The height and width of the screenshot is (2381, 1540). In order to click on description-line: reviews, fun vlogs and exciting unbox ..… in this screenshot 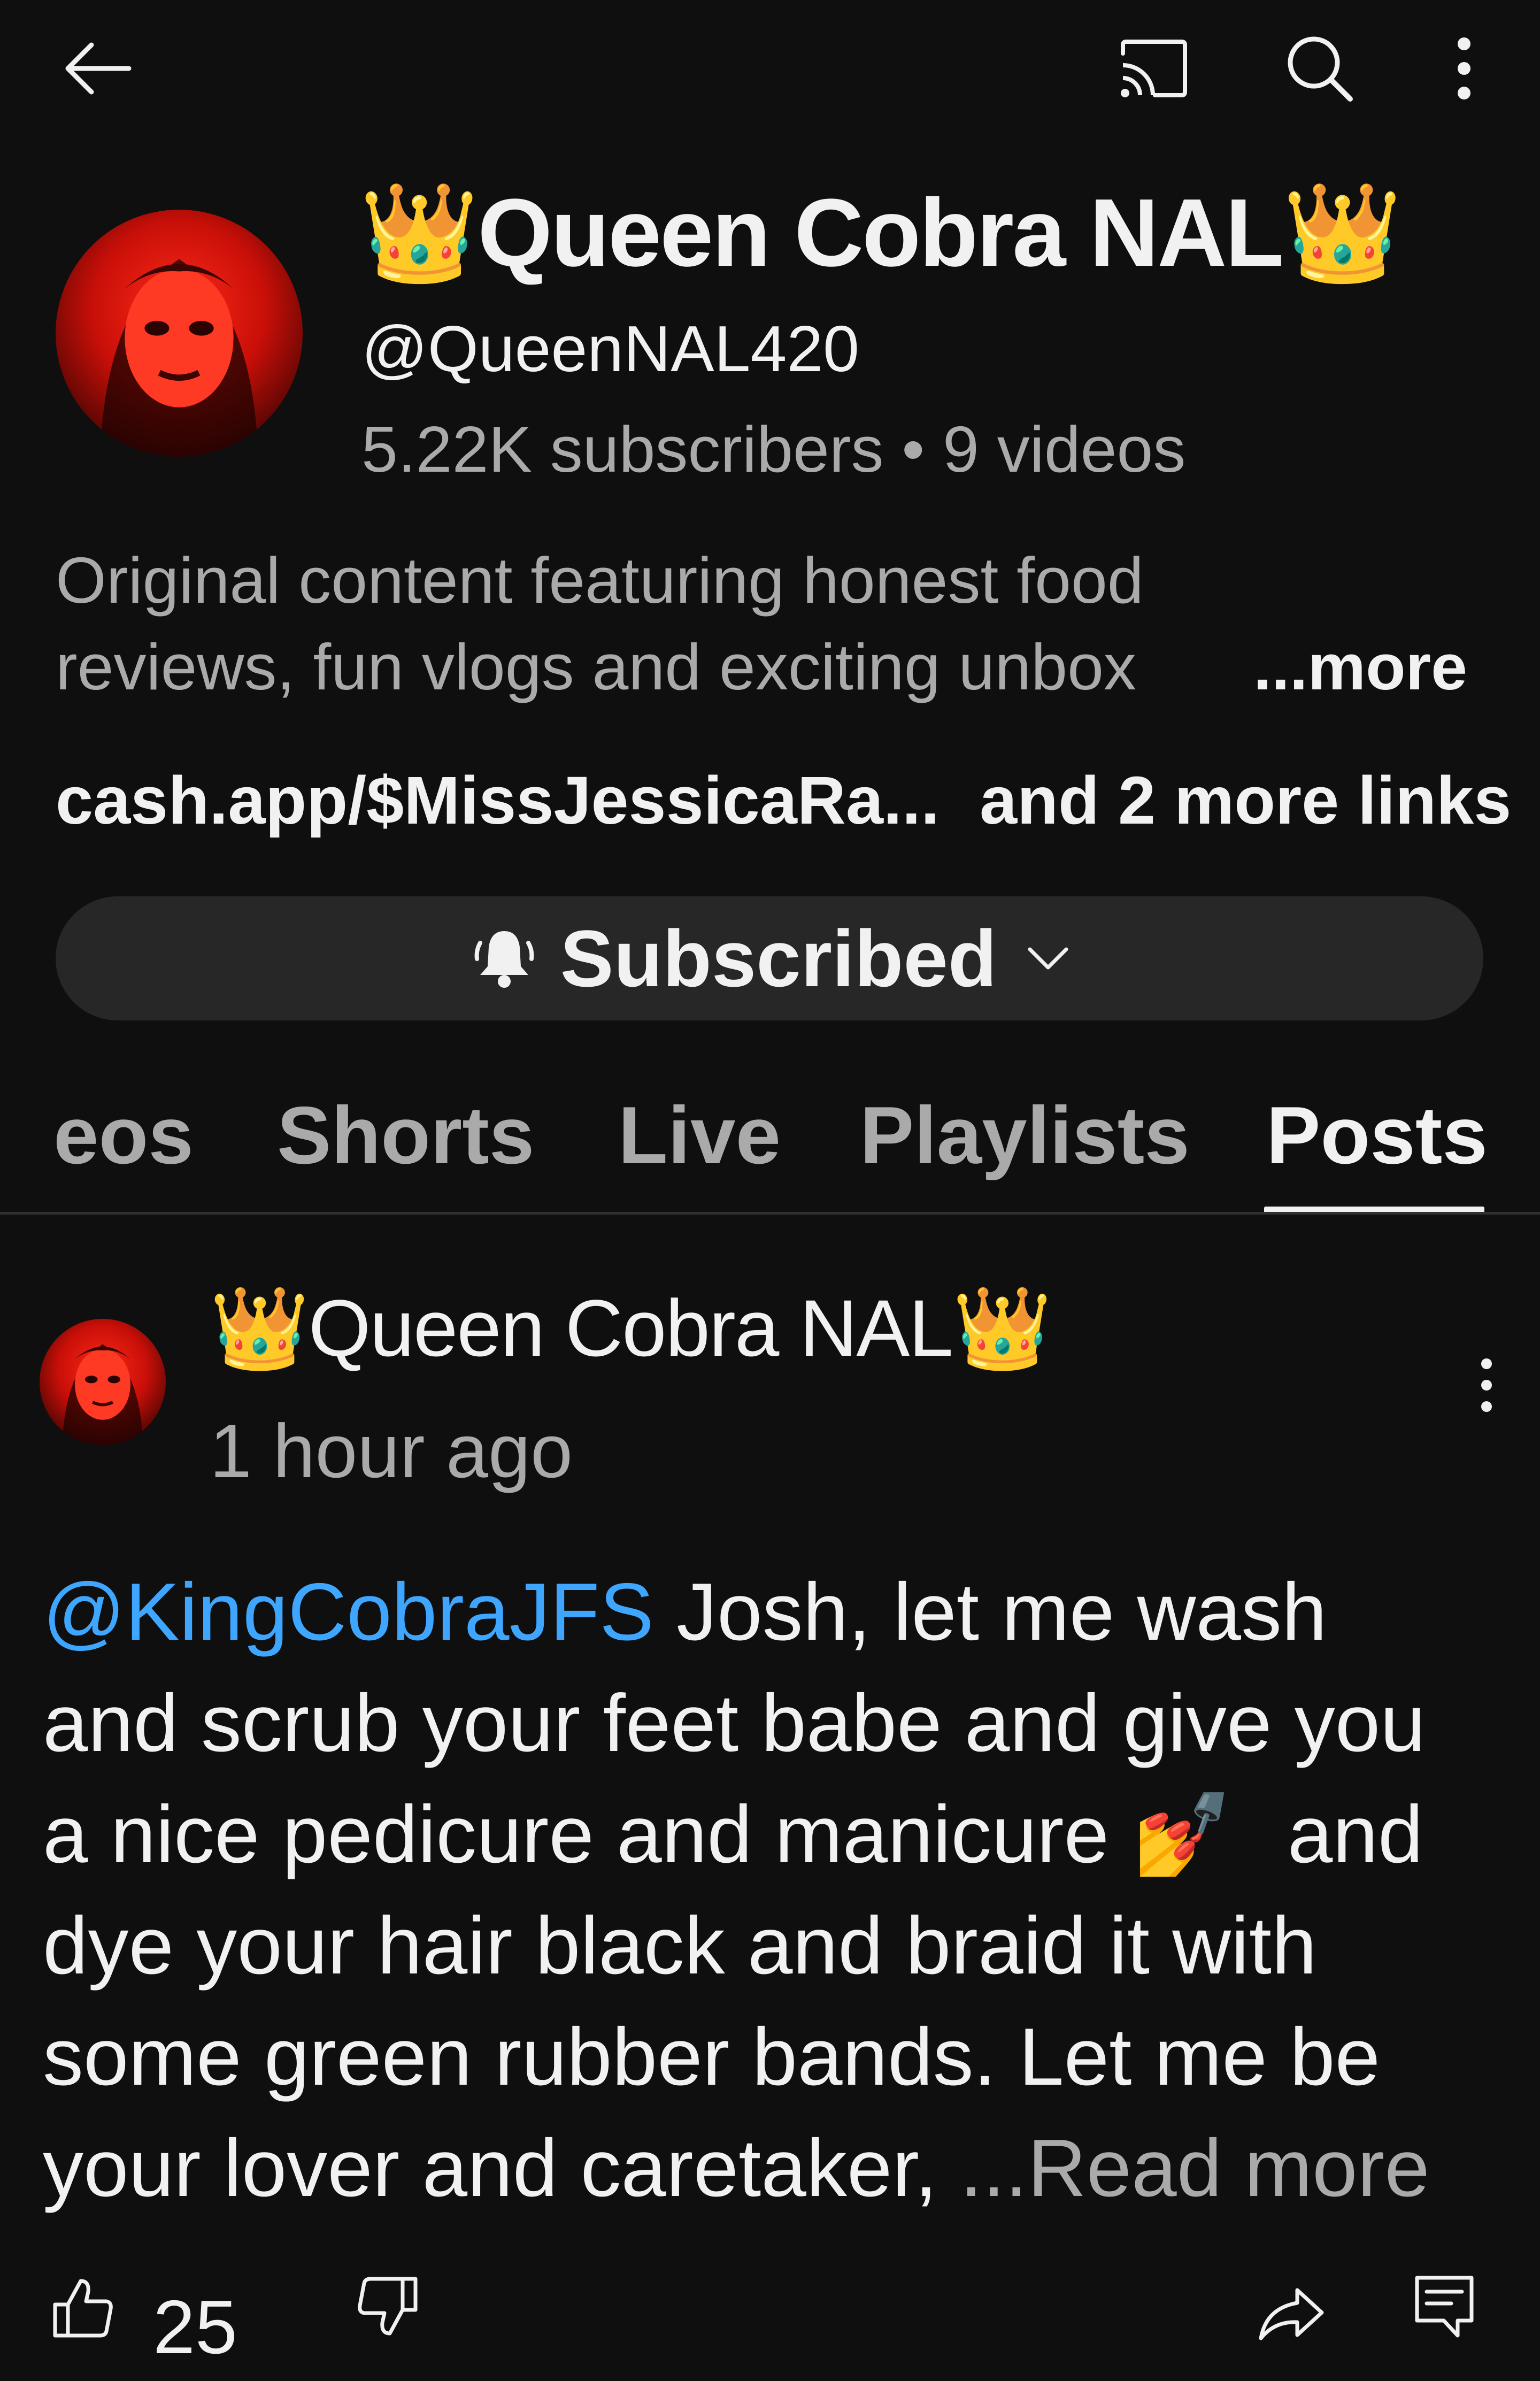, I will do `click(761, 667)`.